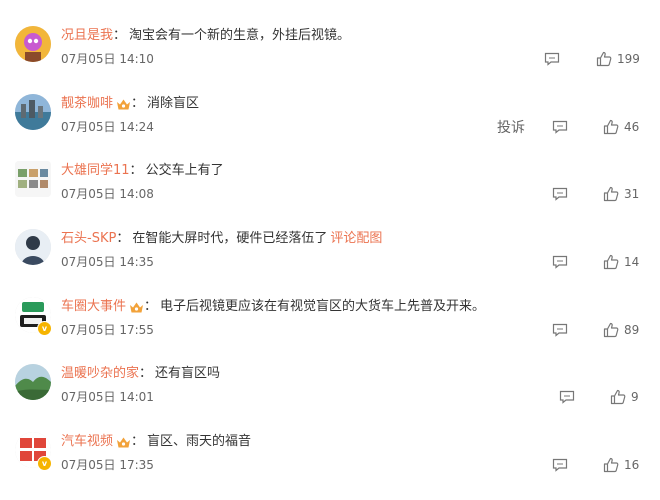  I want to click on comment-time: 07月05日 17:35, so click(107, 465).